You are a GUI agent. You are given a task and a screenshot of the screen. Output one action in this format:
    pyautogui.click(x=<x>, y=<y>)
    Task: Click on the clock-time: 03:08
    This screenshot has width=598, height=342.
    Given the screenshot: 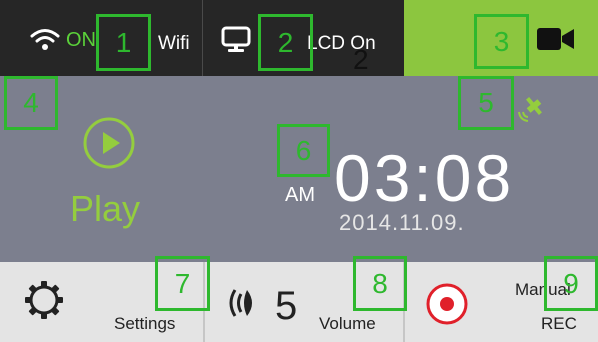 What is the action you would take?
    pyautogui.click(x=424, y=178)
    